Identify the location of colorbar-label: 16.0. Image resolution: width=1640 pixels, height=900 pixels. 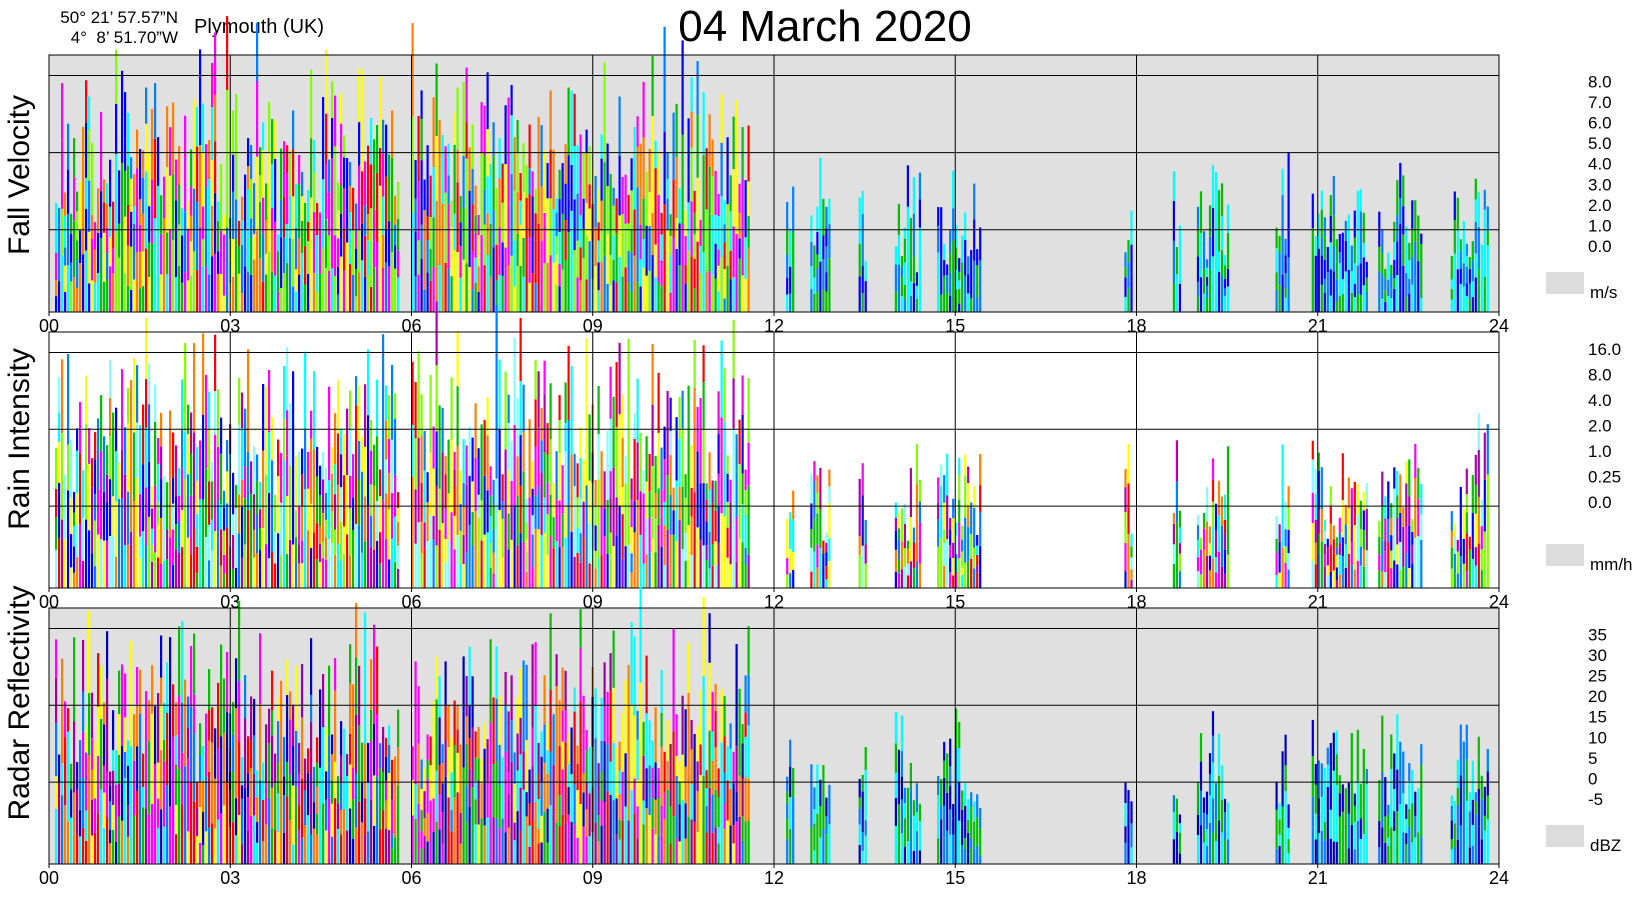
(1604, 349).